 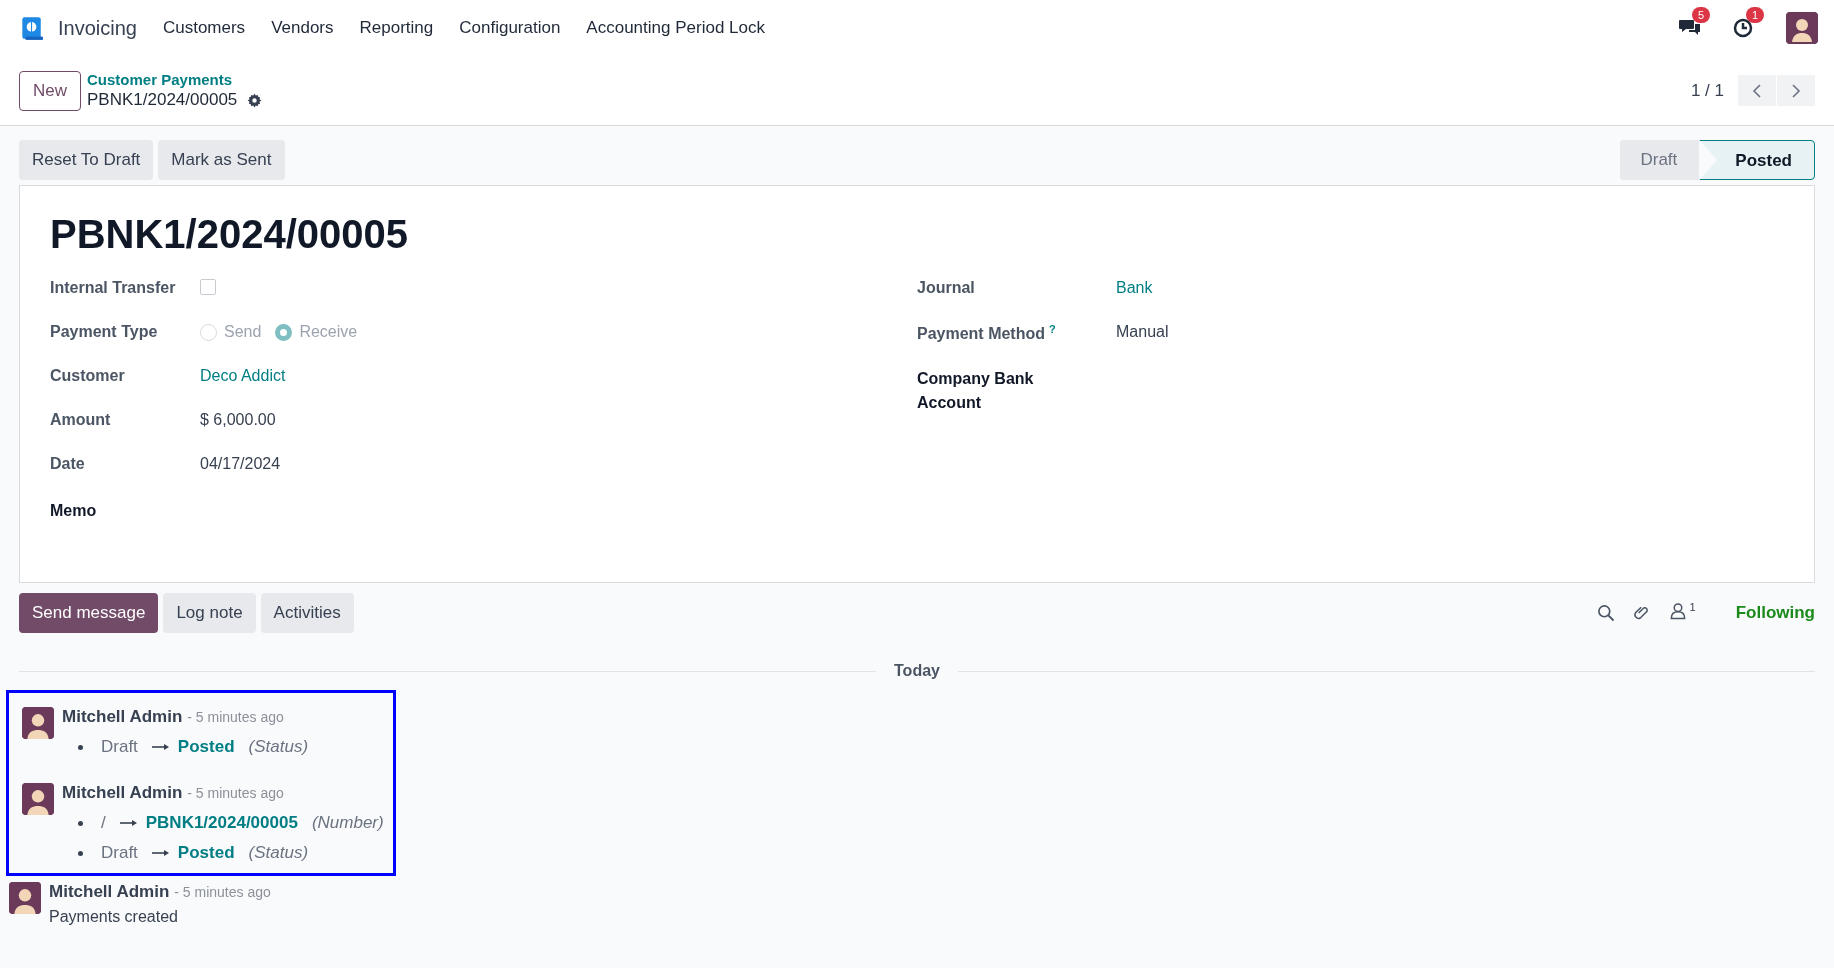 I want to click on chevron-right-icon, so click(x=1796, y=90).